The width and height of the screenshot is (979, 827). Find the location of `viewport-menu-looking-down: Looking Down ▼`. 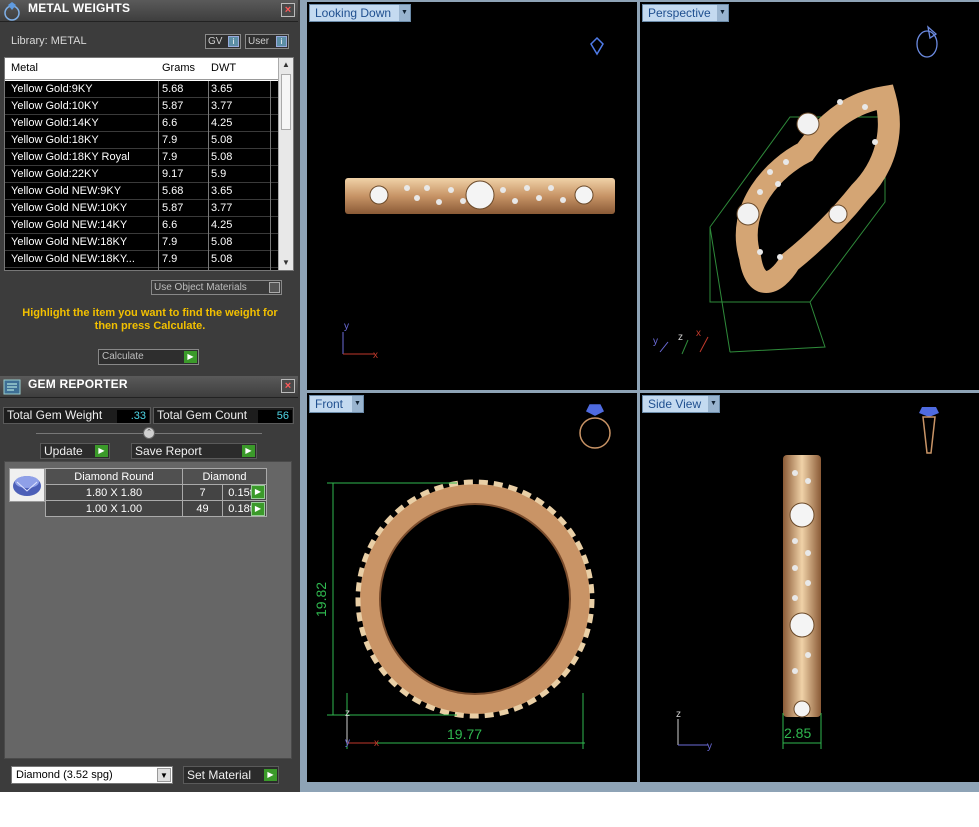

viewport-menu-looking-down: Looking Down ▼ is located at coordinates (360, 13).